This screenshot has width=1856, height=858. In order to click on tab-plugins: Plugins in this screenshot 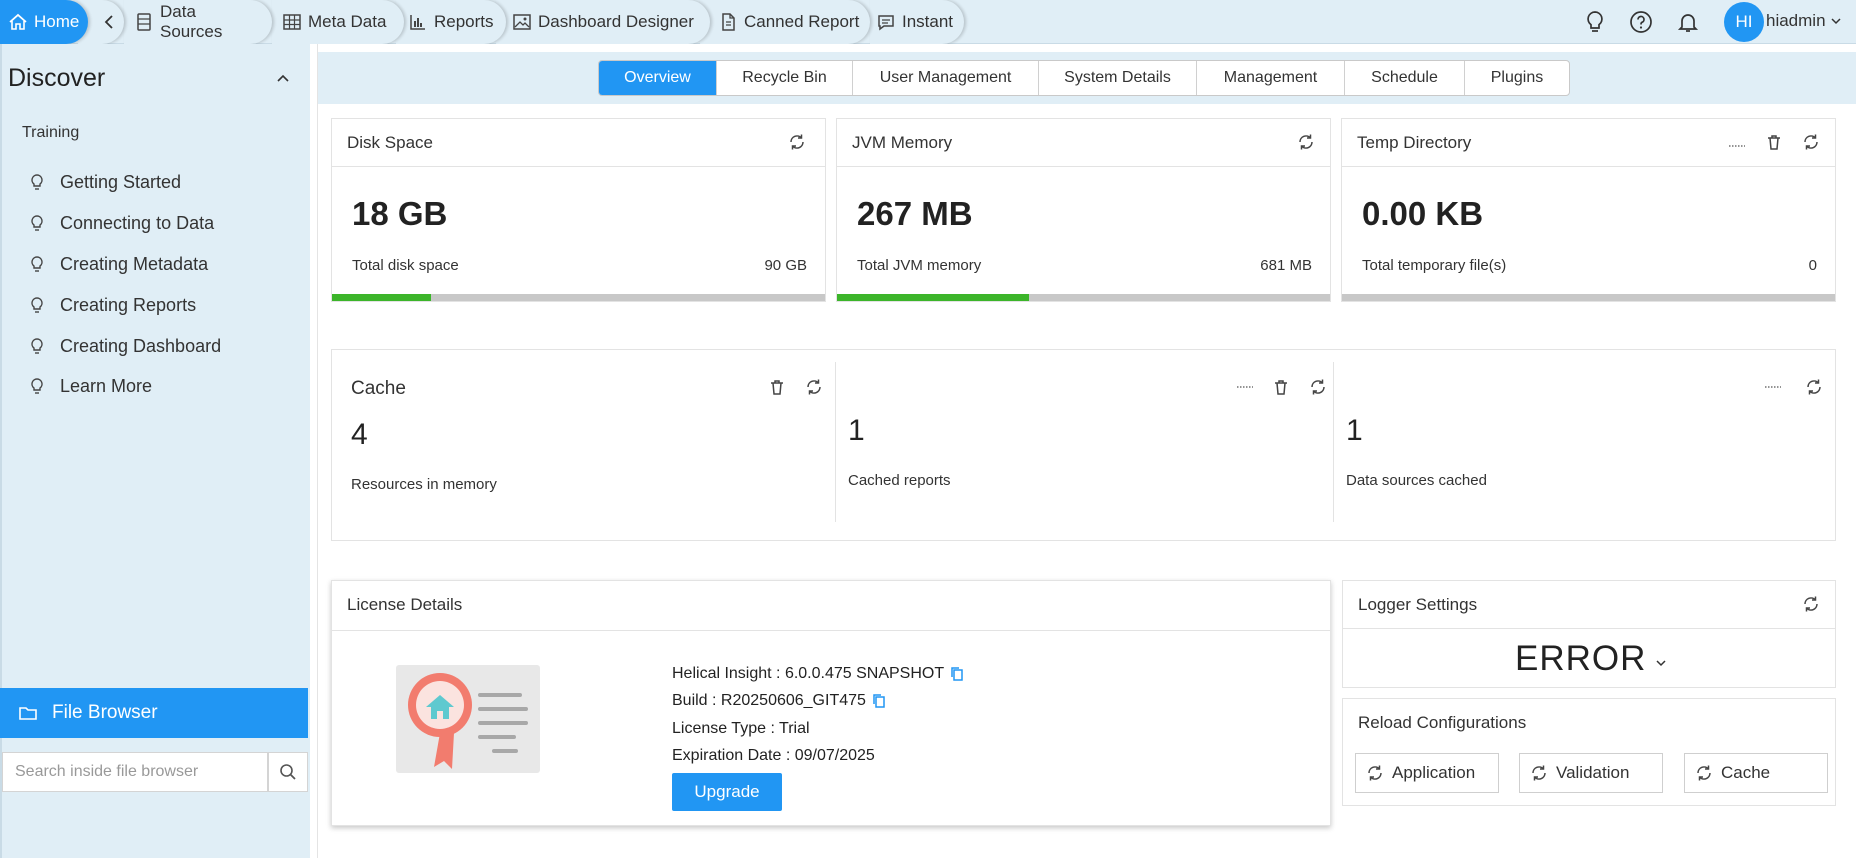, I will do `click(1517, 78)`.